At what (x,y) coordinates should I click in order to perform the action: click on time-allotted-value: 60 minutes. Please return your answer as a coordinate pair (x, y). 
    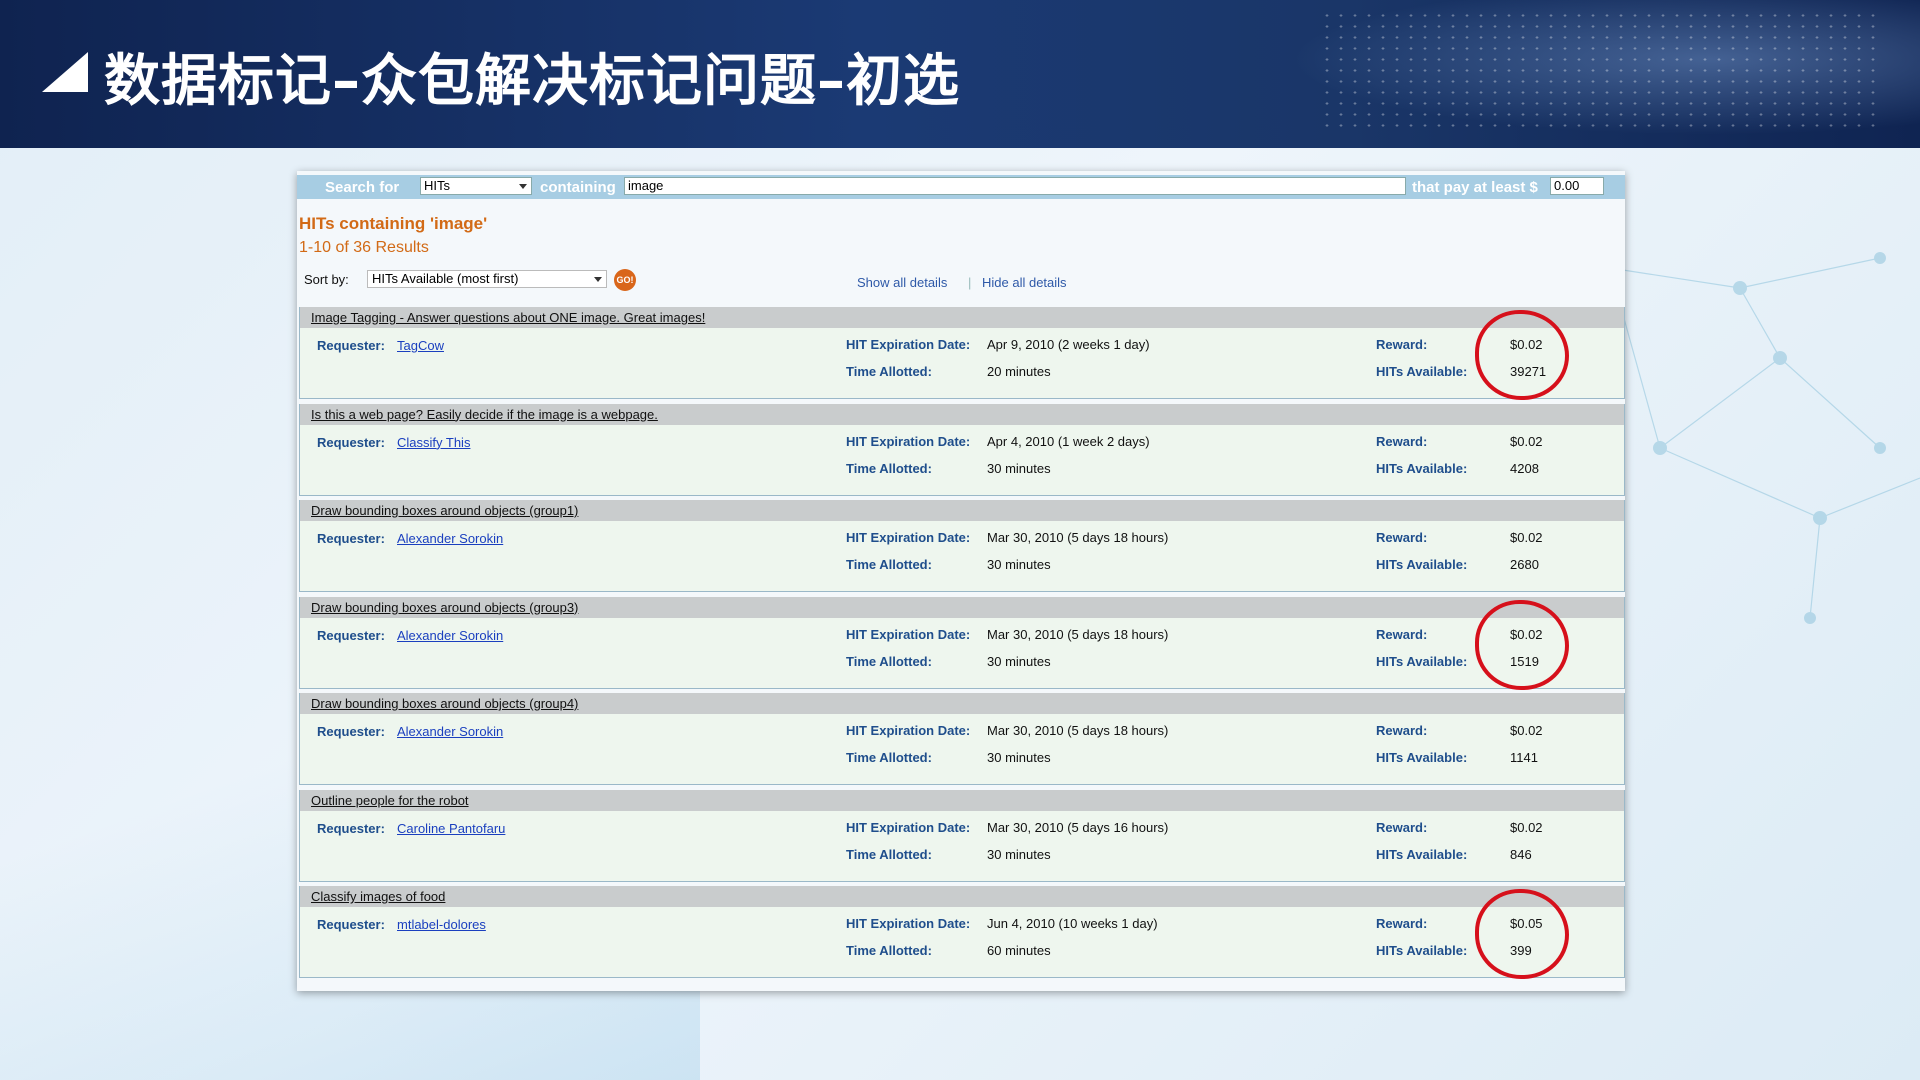
    Looking at the image, I should click on (1019, 950).